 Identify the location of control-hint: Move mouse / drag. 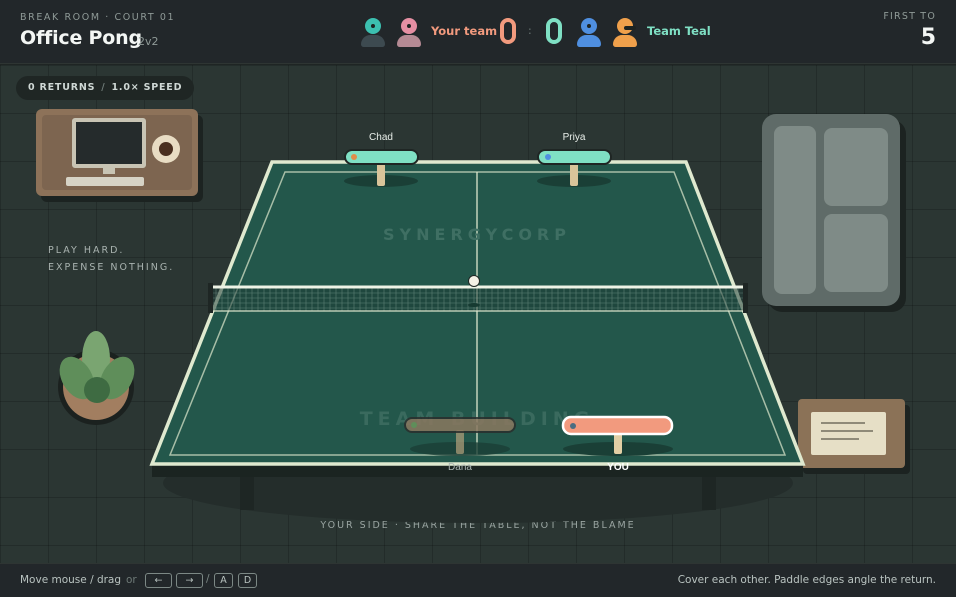
(71, 580).